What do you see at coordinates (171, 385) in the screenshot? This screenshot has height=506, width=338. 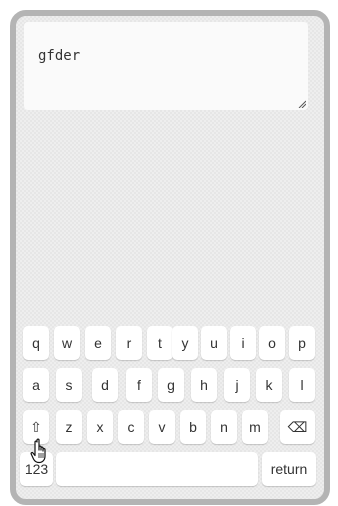 I see `key-g: g` at bounding box center [171, 385].